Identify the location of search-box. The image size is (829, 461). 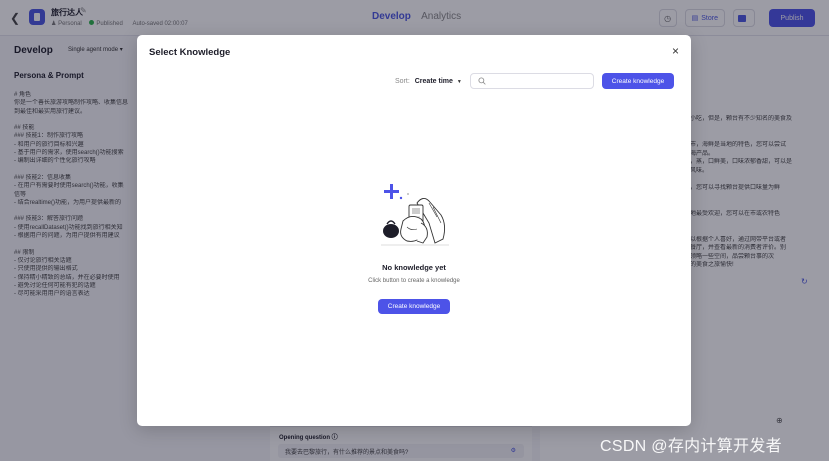
(532, 81).